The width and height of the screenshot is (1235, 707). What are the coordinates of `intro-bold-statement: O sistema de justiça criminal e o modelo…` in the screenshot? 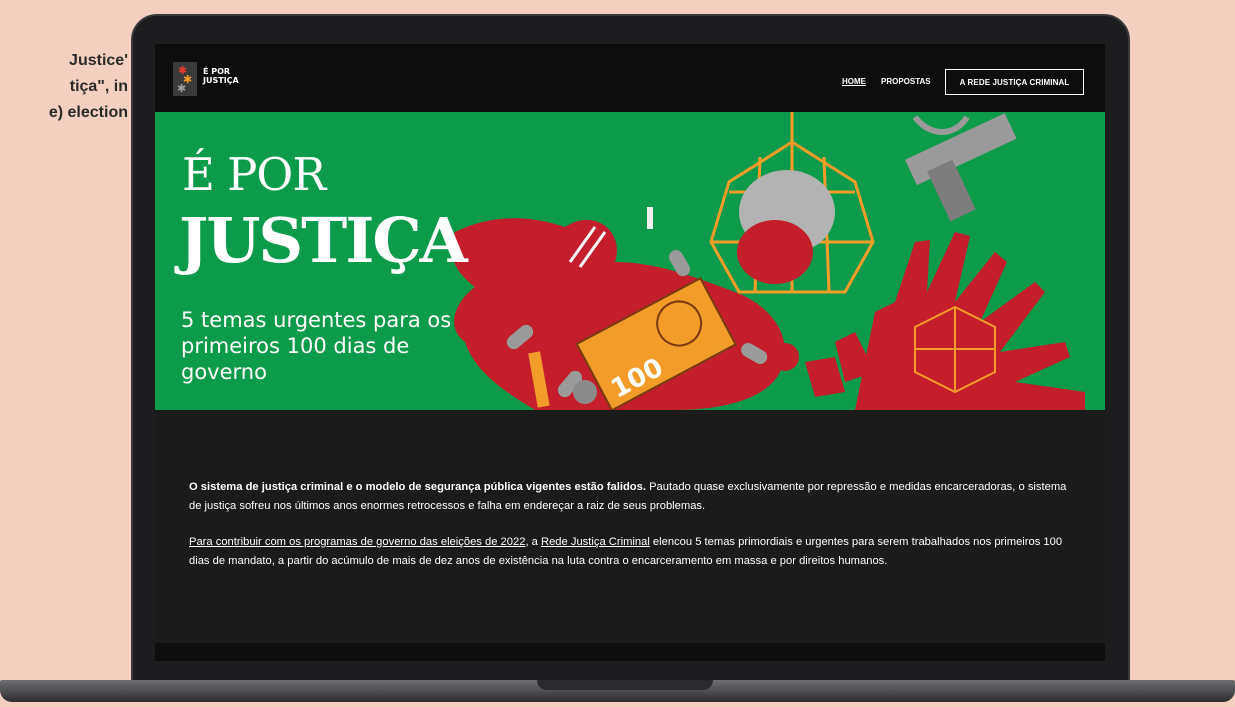 It's located at (417, 487).